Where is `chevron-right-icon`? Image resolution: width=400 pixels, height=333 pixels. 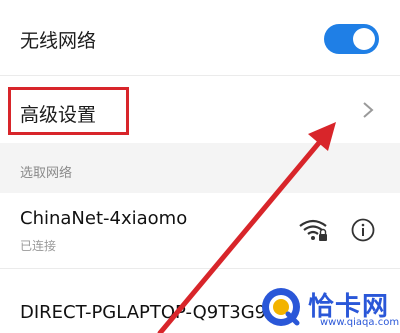
chevron-right-icon is located at coordinates (368, 110).